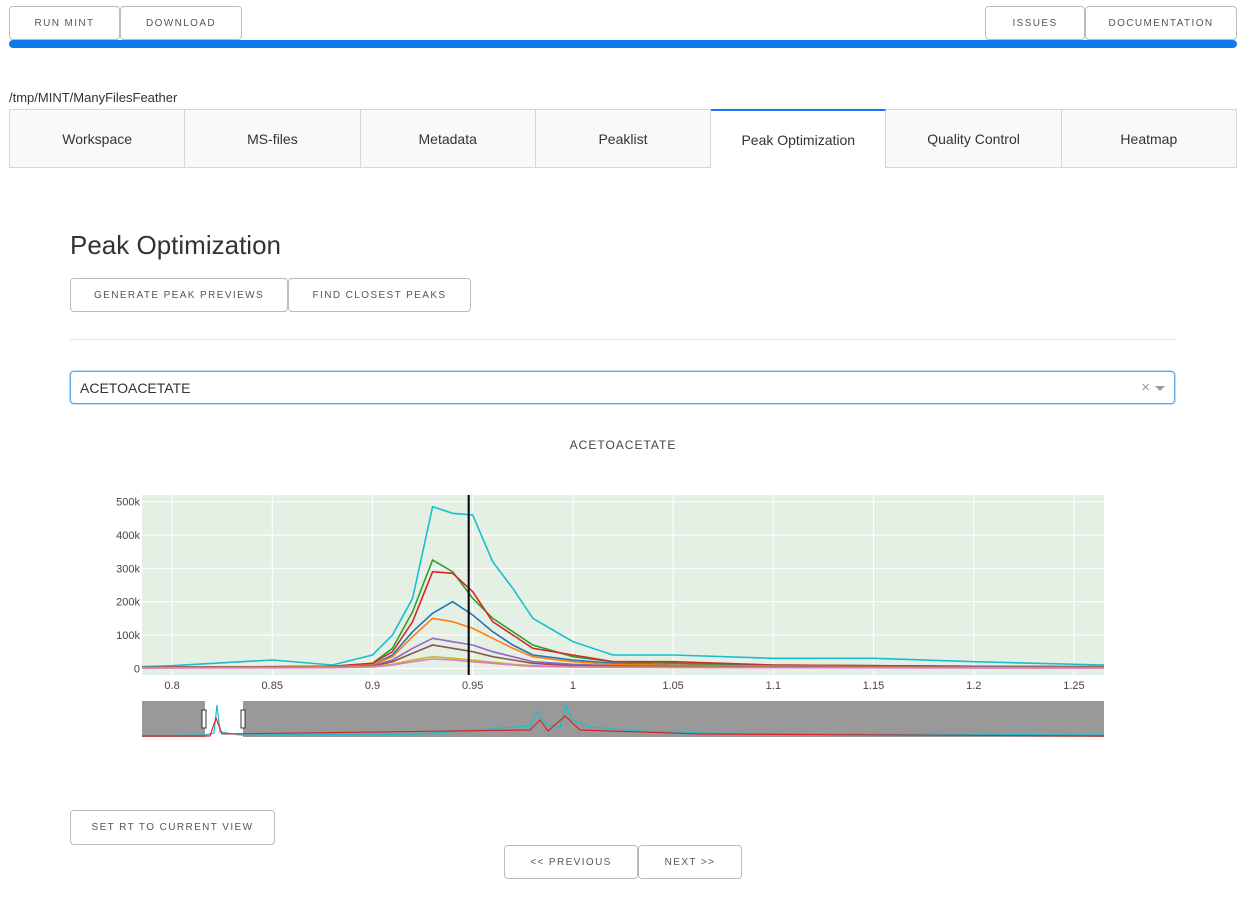 Image resolution: width=1254 pixels, height=902 pixels. I want to click on x-tick-label: 0.8, so click(171, 686).